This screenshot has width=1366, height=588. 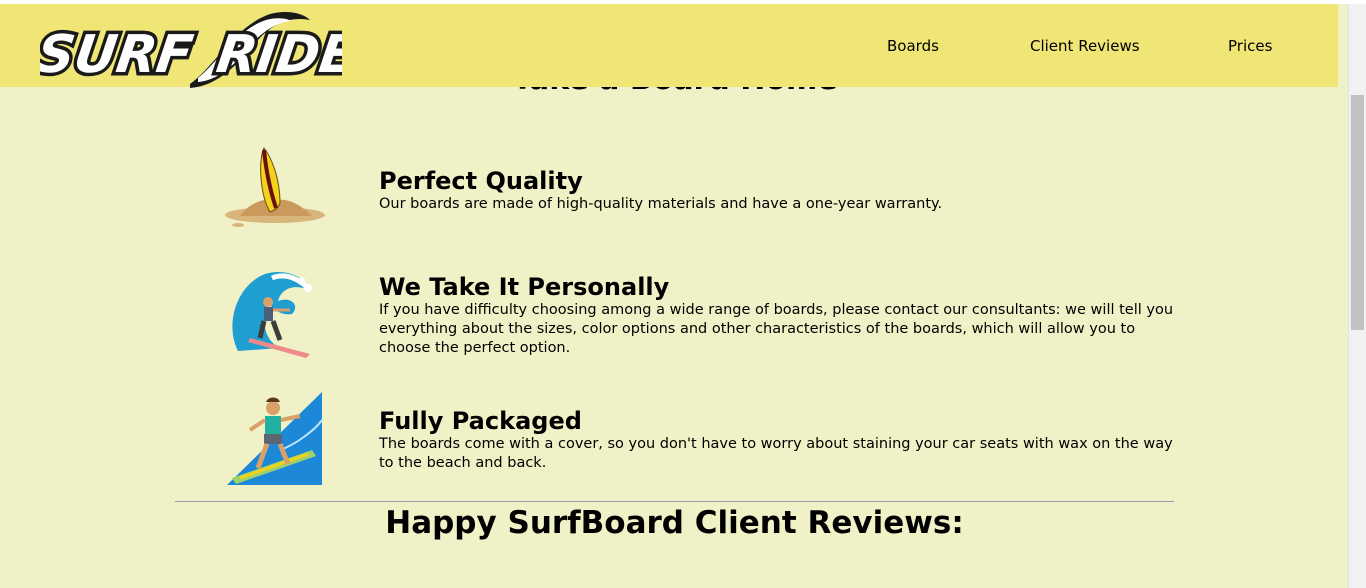 What do you see at coordinates (674, 501) in the screenshot?
I see `section-divider` at bounding box center [674, 501].